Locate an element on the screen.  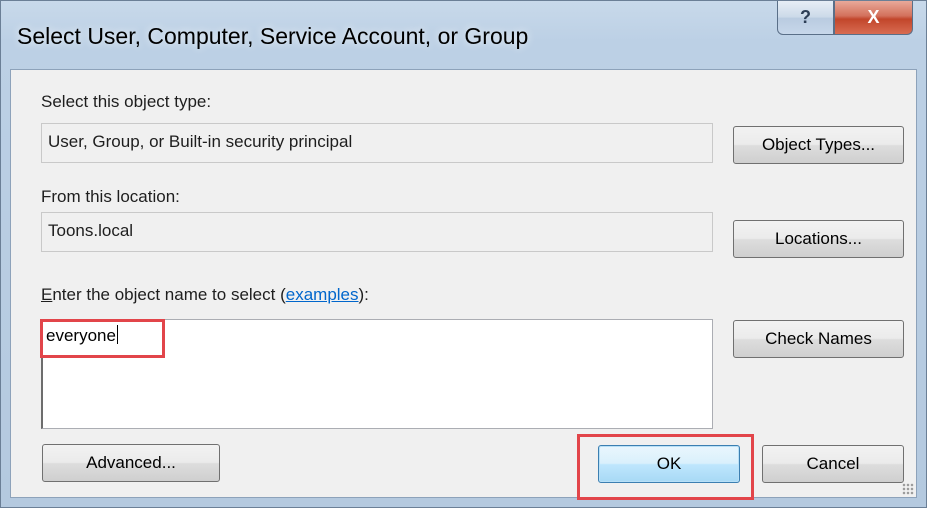
mnemonic-e: E is located at coordinates (47, 294).